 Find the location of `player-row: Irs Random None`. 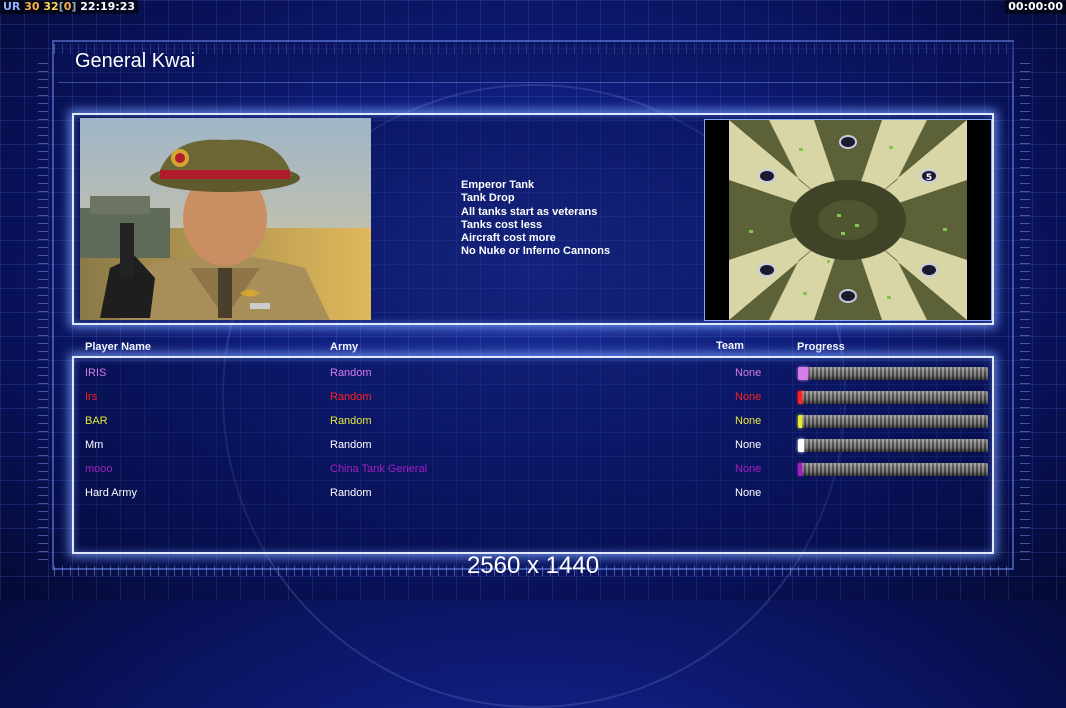

player-row: Irs Random None is located at coordinates (533, 397).